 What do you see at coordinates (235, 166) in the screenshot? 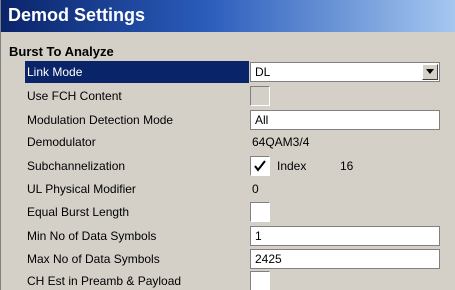
I see `subchannelization-row: Subchannelization Index 16` at bounding box center [235, 166].